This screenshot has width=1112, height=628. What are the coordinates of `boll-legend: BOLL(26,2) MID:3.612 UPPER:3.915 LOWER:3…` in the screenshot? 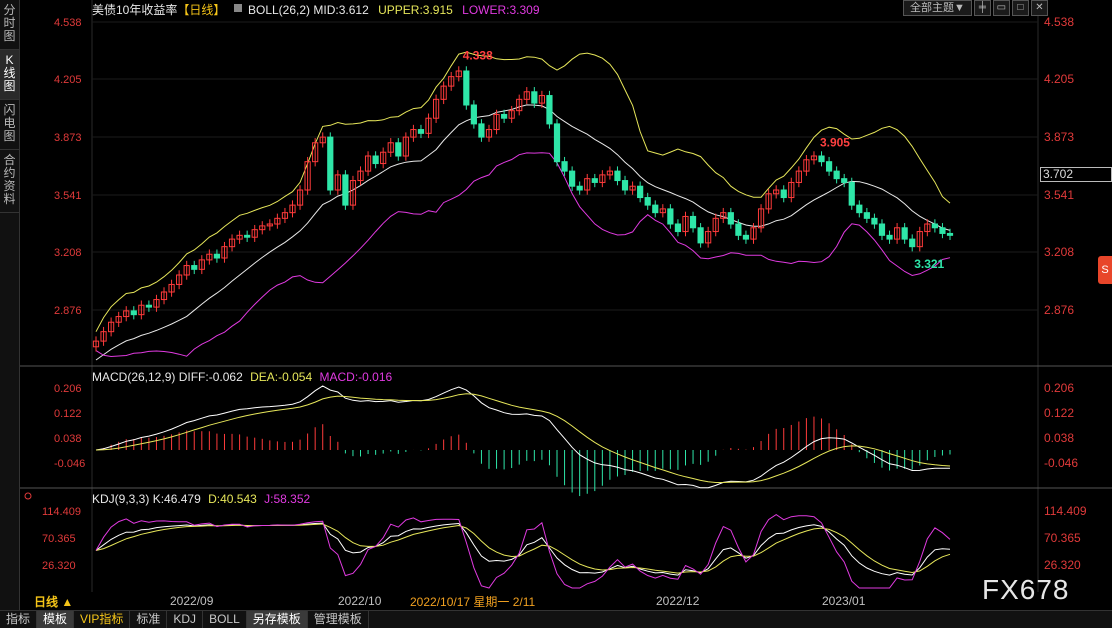 It's located at (394, 10).